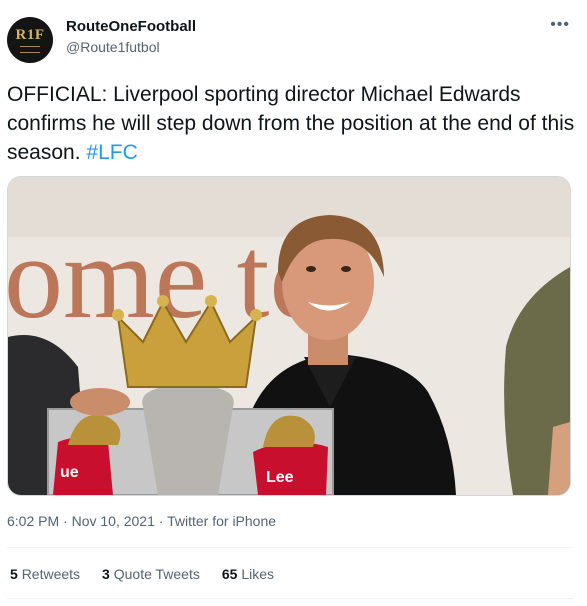 The width and height of the screenshot is (587, 606). What do you see at coordinates (258, 574) in the screenshot?
I see `likes-label: Likes` at bounding box center [258, 574].